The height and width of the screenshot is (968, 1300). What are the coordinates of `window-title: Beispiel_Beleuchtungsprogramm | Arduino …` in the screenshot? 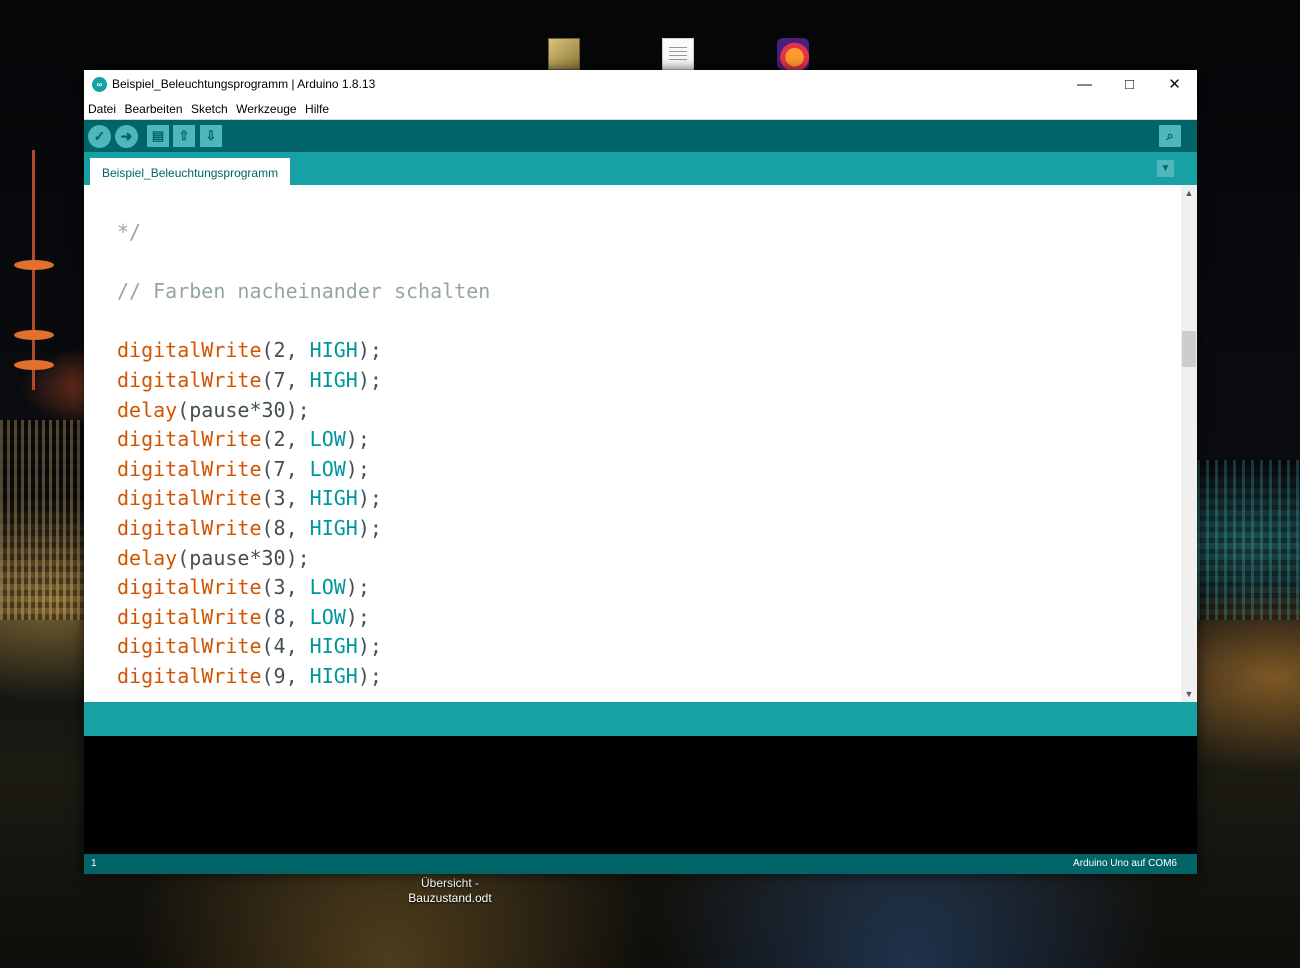 It's located at (244, 84).